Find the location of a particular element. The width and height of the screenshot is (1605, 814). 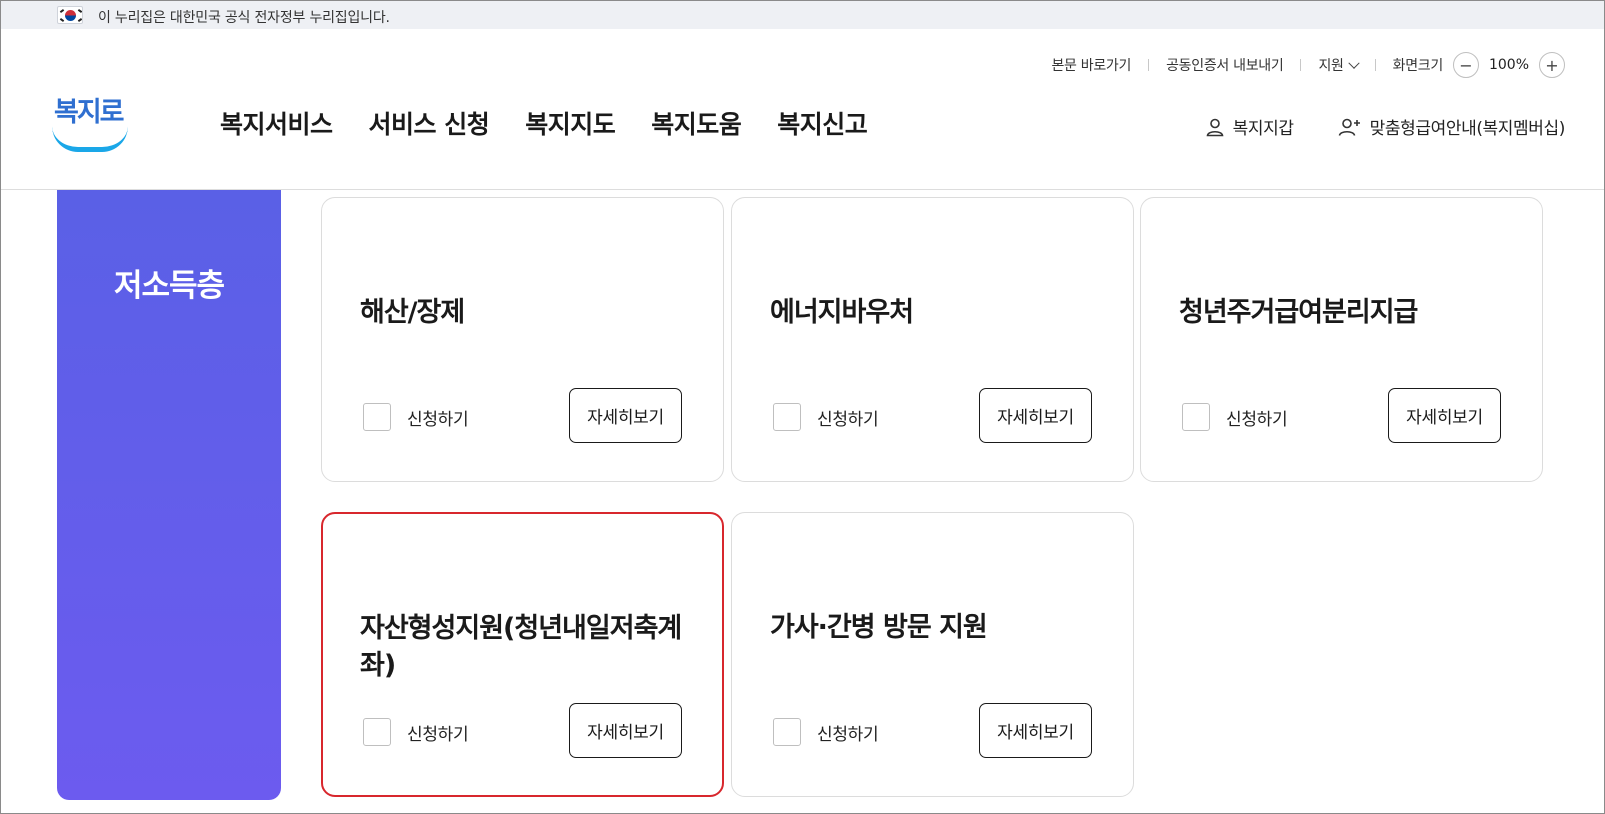

nav-item-welfare-report: 복지신고 is located at coordinates (822, 123).